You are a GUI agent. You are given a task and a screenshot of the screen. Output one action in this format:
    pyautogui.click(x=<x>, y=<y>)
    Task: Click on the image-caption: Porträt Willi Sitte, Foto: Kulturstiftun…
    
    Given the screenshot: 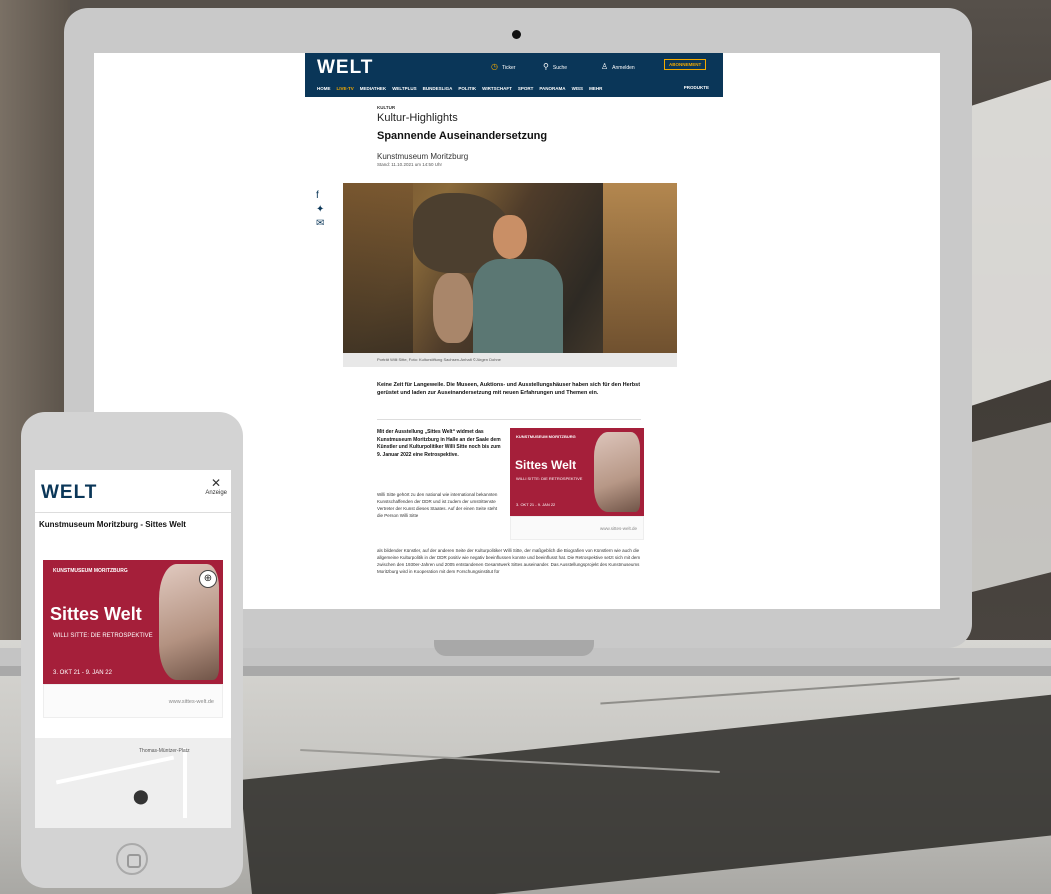 What is the action you would take?
    pyautogui.click(x=439, y=359)
    